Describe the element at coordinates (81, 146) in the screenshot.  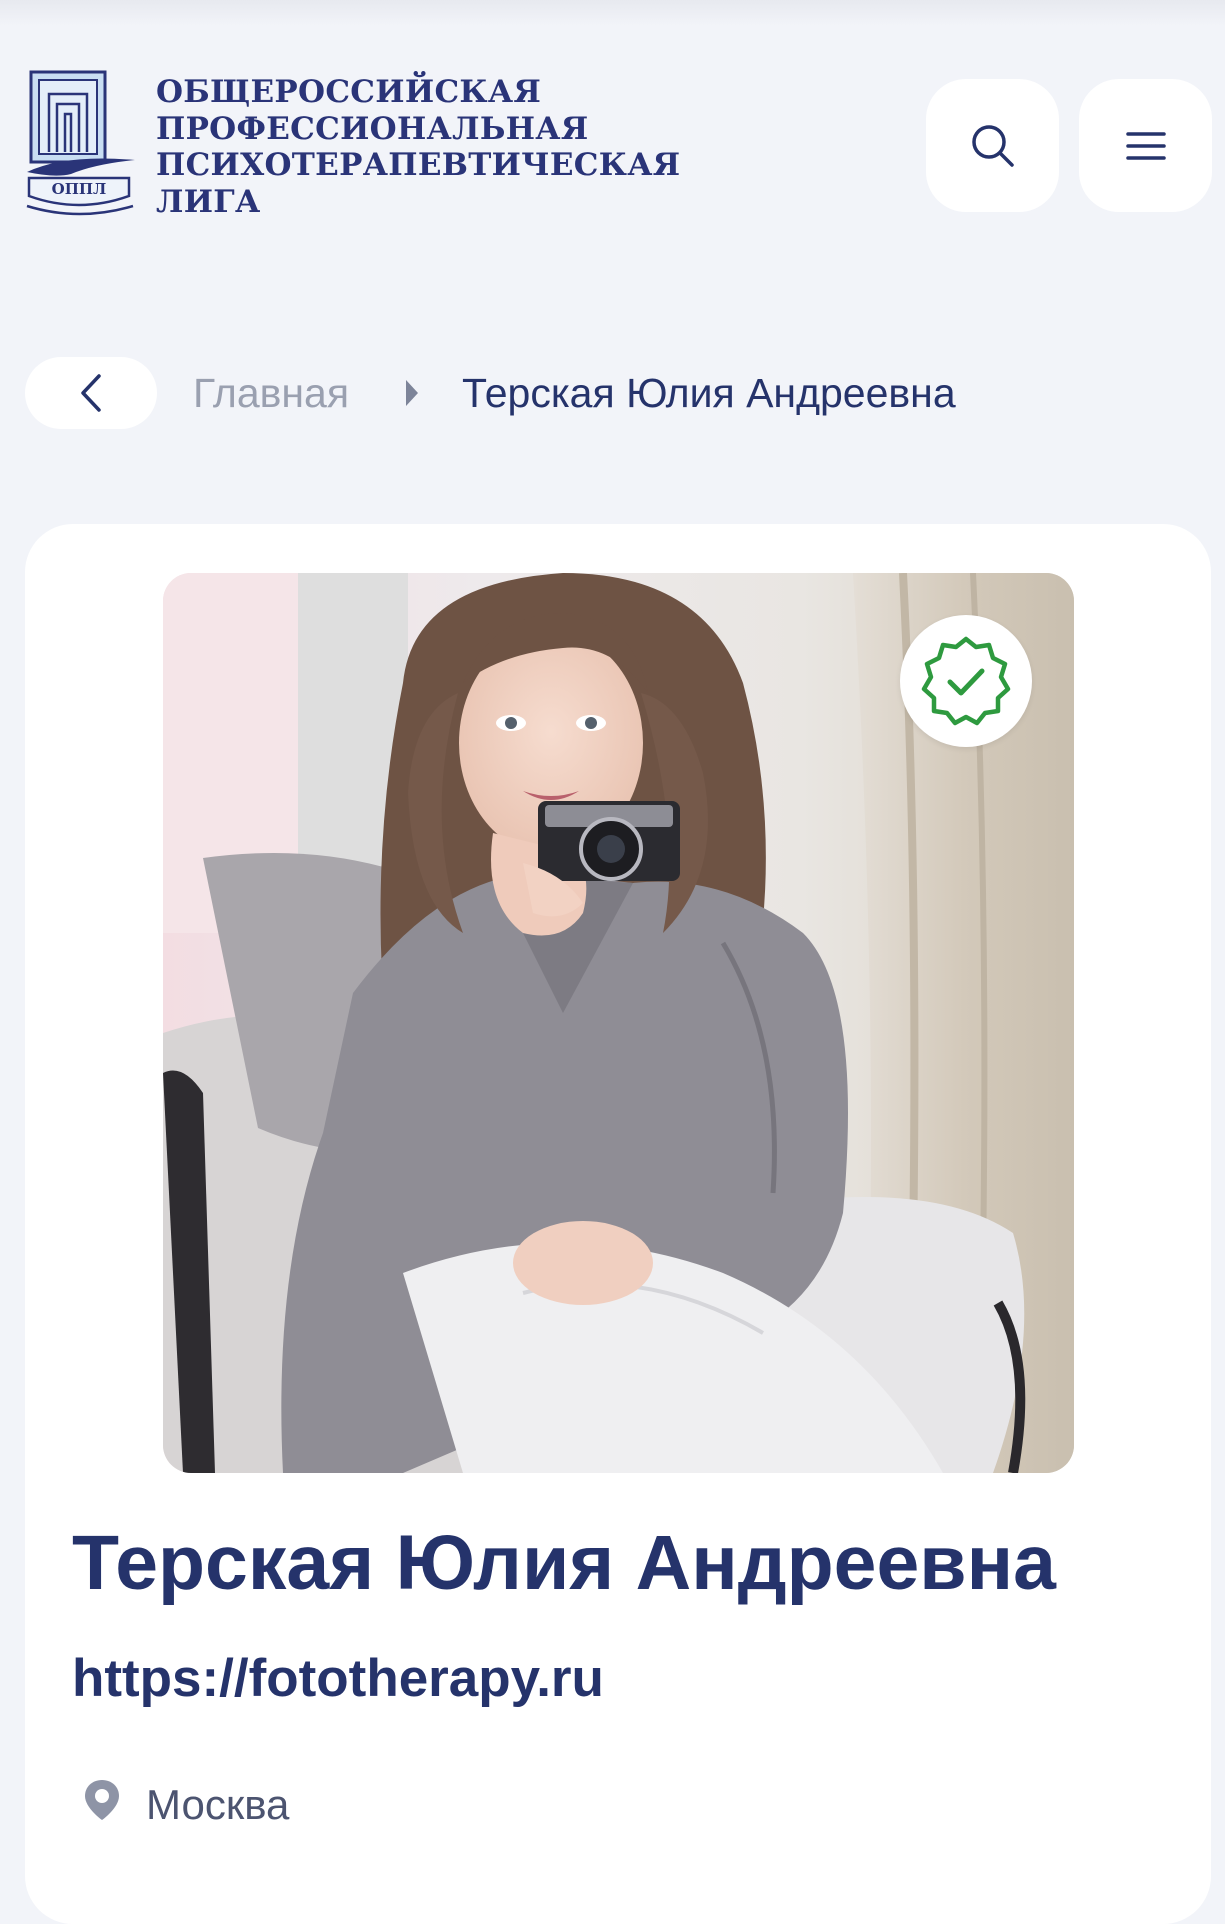
I see `league-logo-emblem: ОППЛ` at that location.